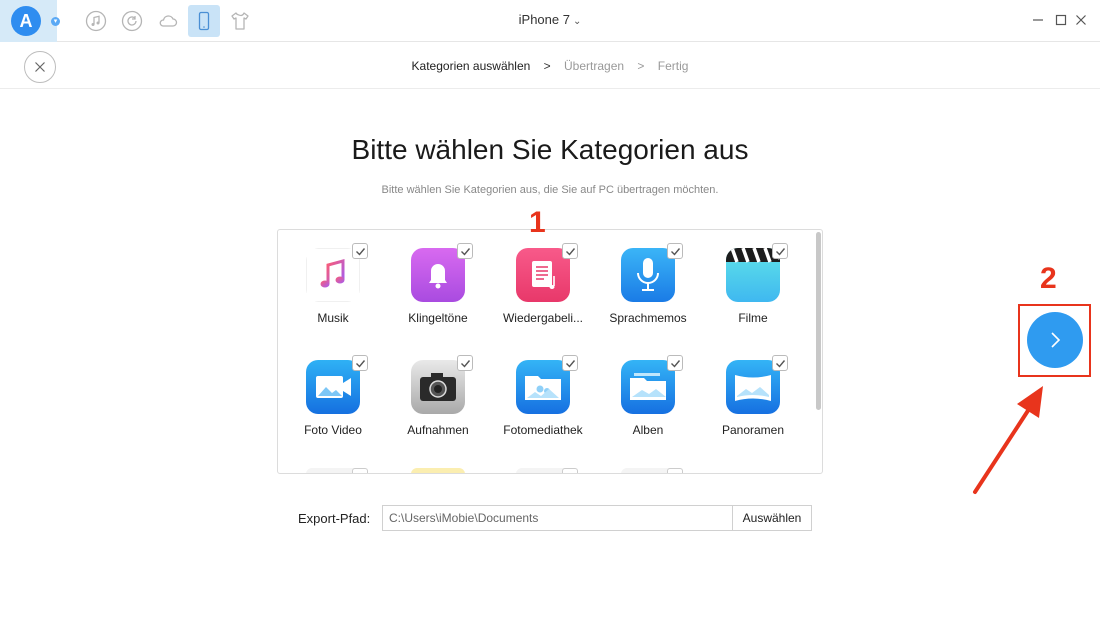 This screenshot has height=637, width=1100. Describe the element at coordinates (438, 470) in the screenshot. I see `category-item-partial` at that location.